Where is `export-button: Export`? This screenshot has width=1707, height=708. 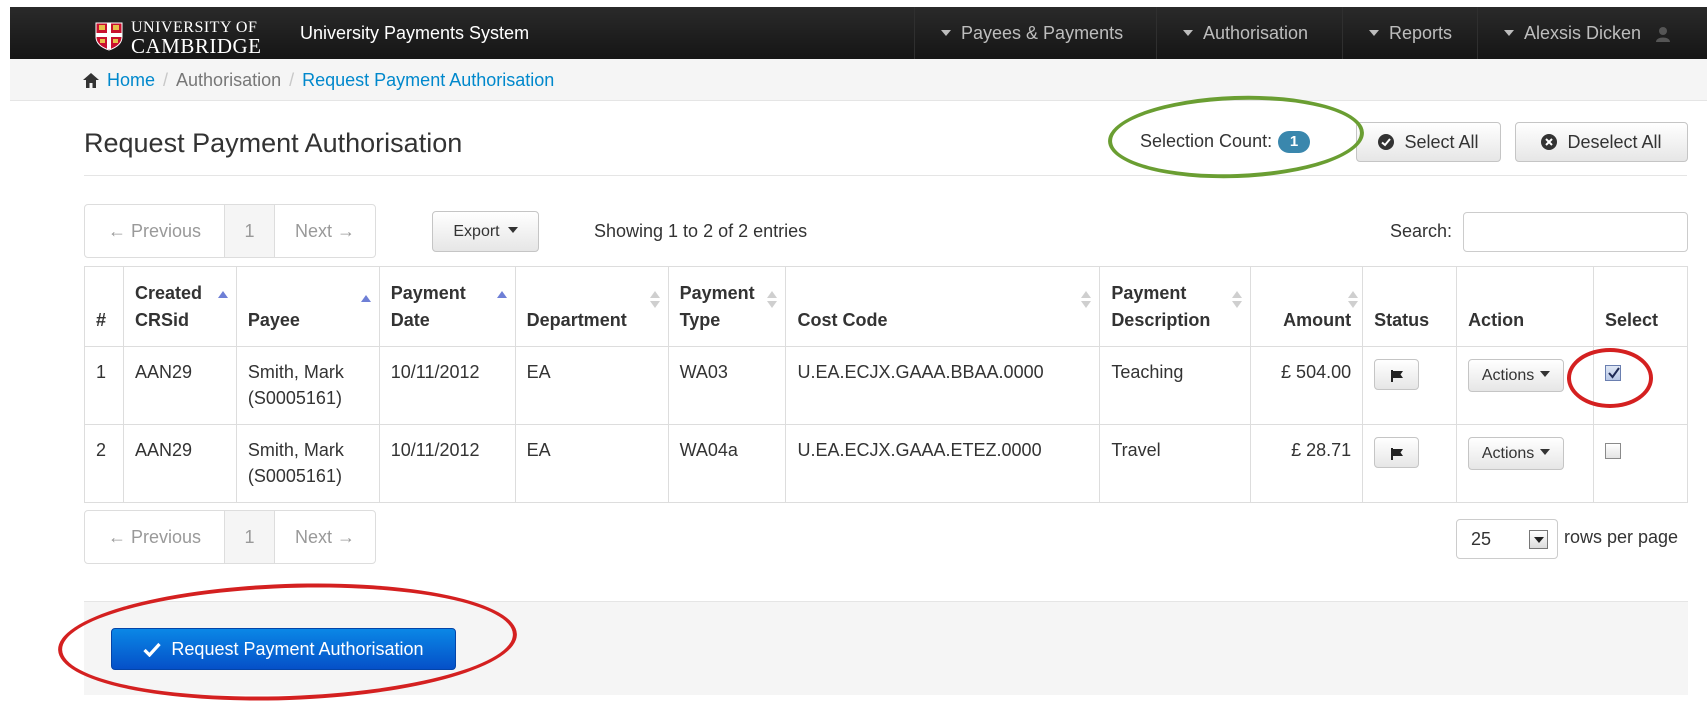
export-button: Export is located at coordinates (485, 231).